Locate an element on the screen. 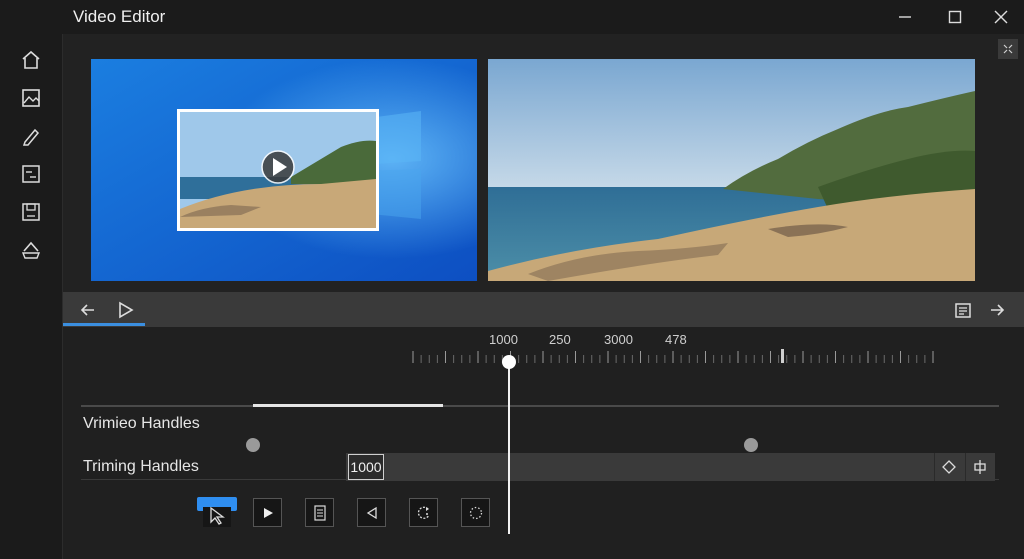  trim-track is located at coordinates (670, 467).